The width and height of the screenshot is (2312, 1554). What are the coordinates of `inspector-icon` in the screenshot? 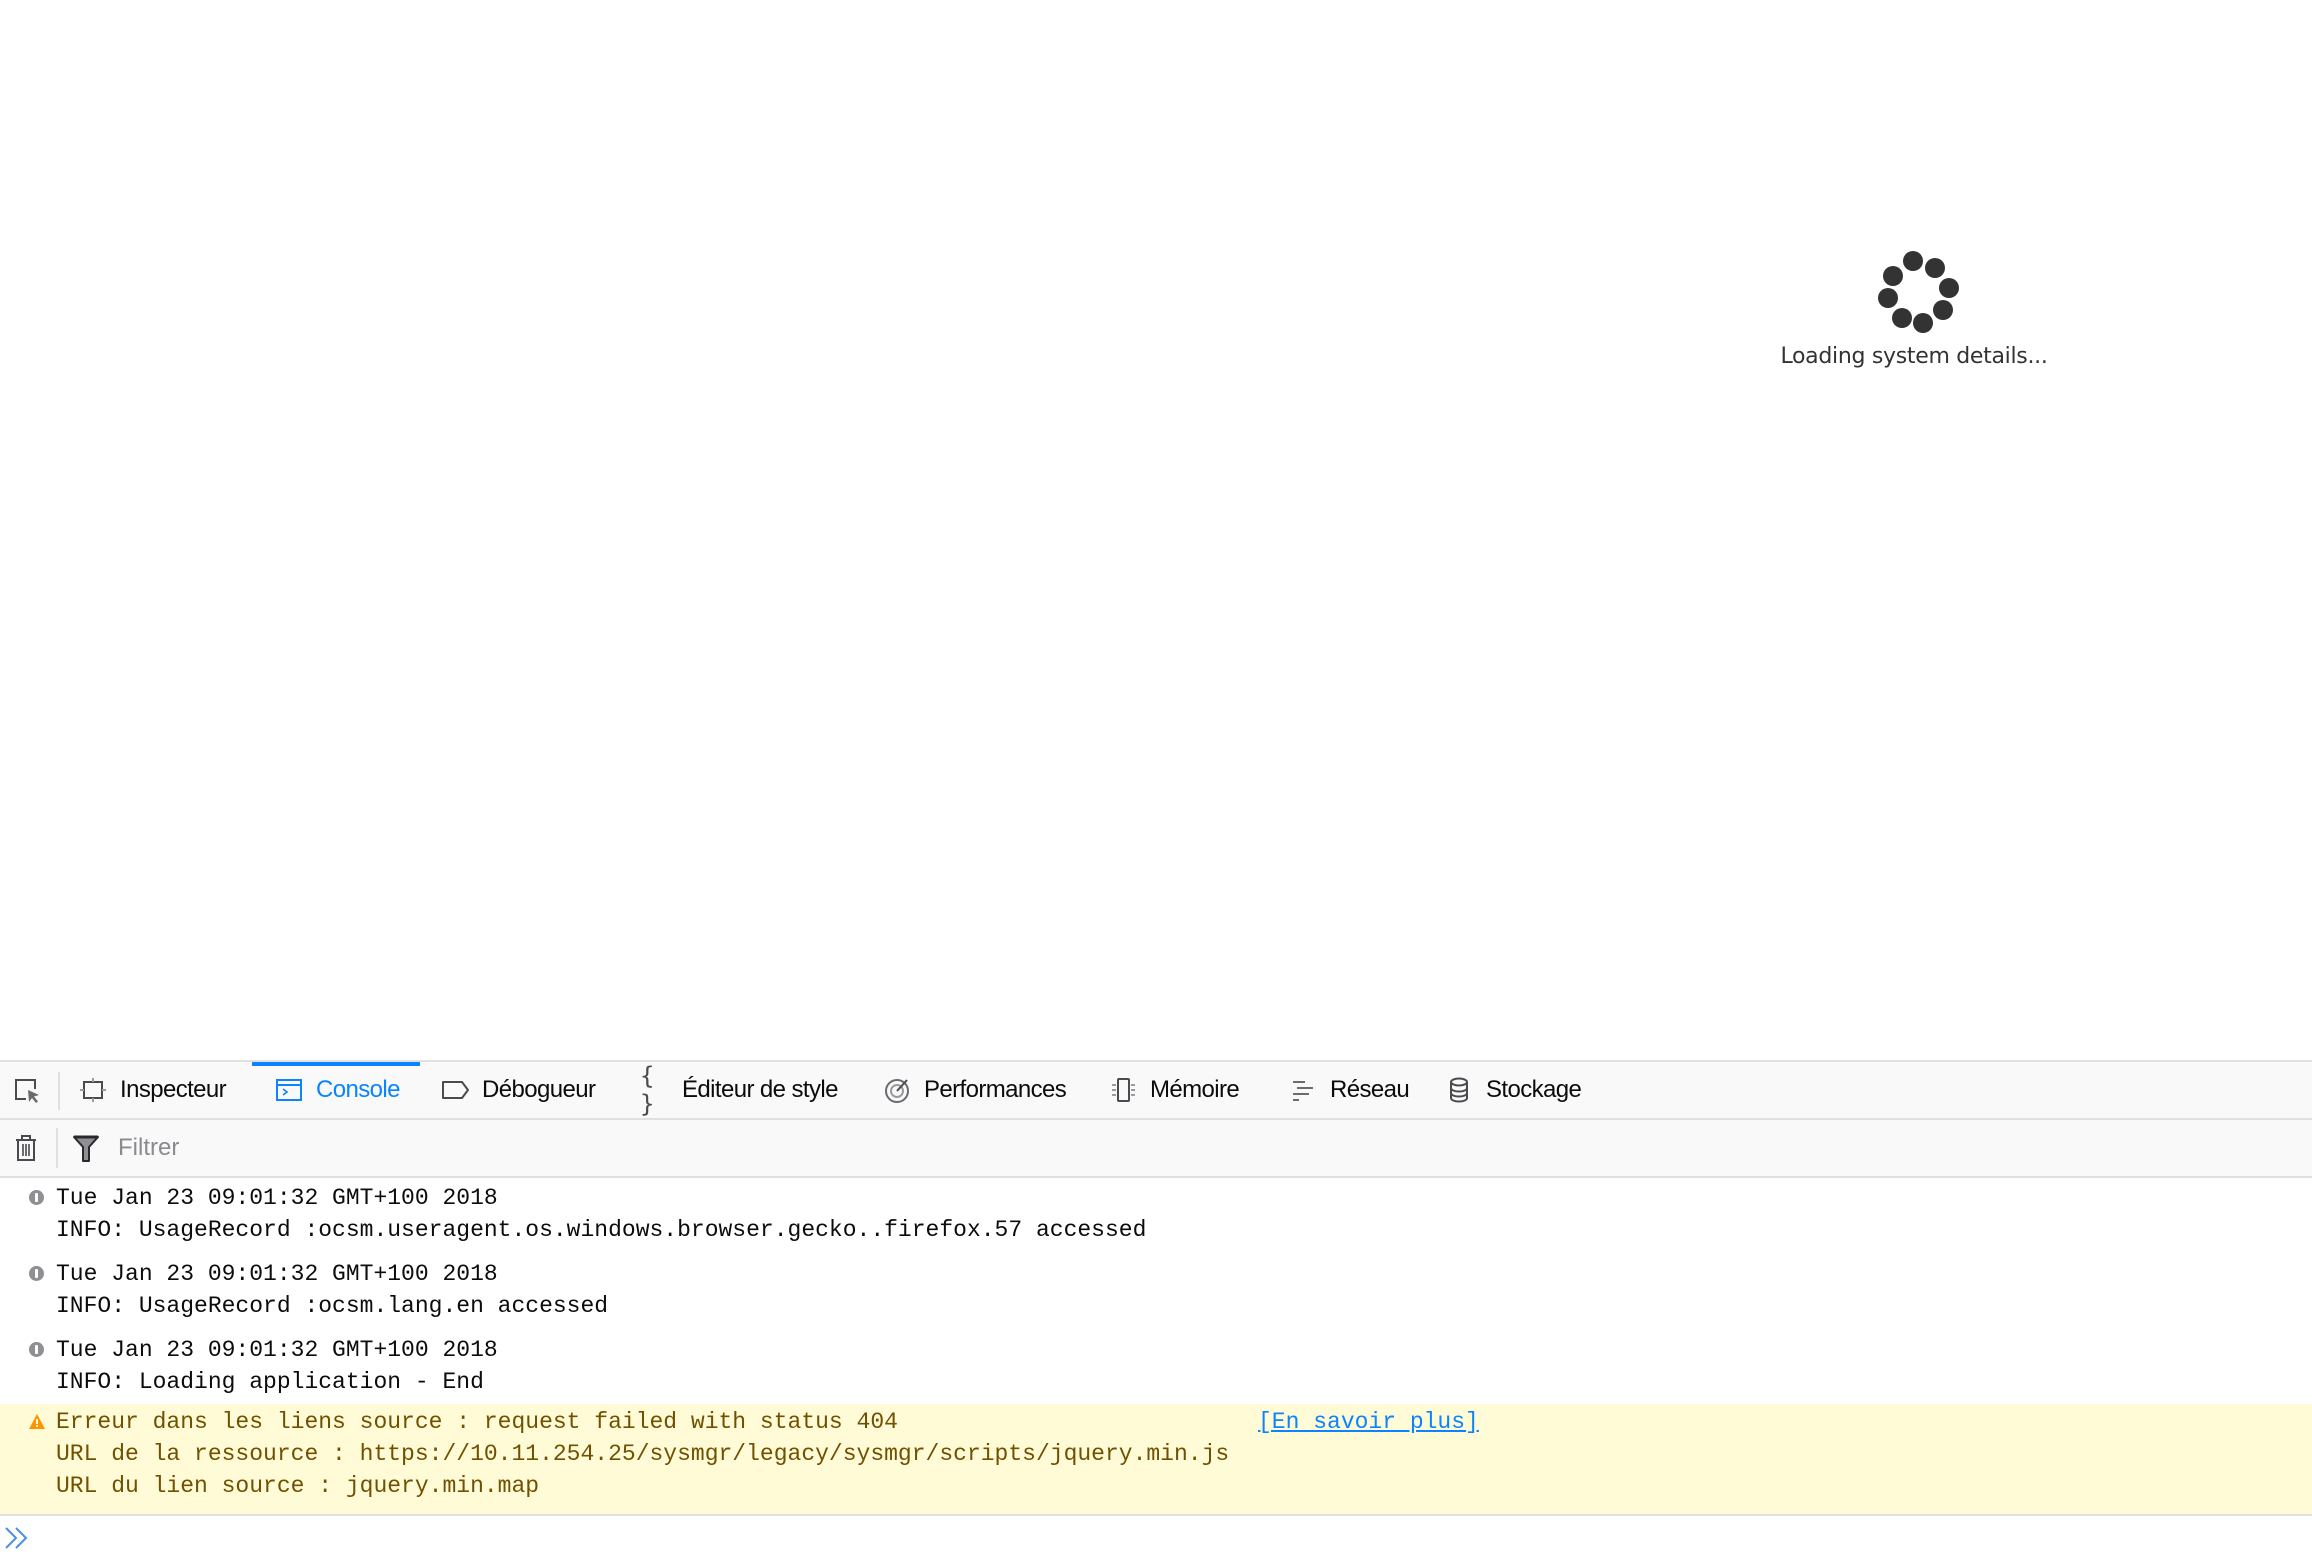 It's located at (93, 1090).